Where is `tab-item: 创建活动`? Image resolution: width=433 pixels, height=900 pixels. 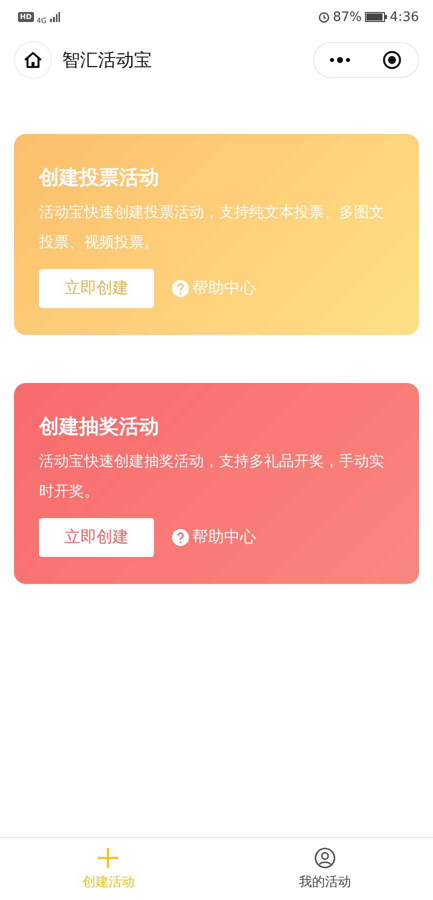 tab-item: 创建活动 is located at coordinates (108, 869).